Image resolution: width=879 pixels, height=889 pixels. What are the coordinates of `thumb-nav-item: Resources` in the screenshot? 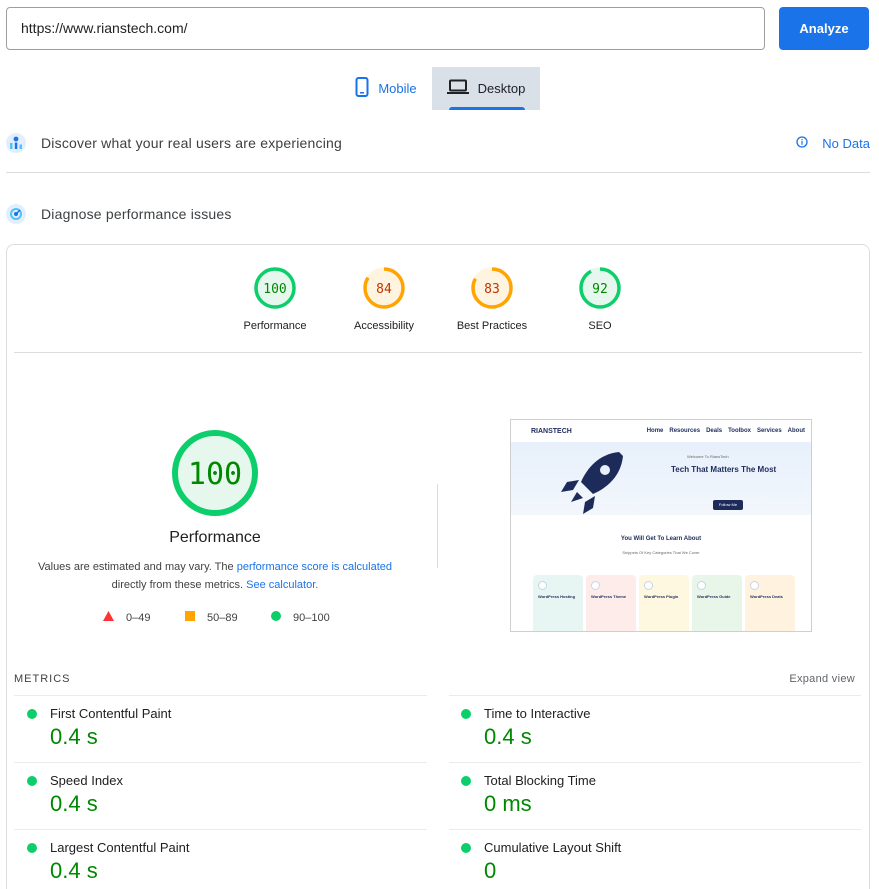 It's located at (684, 431).